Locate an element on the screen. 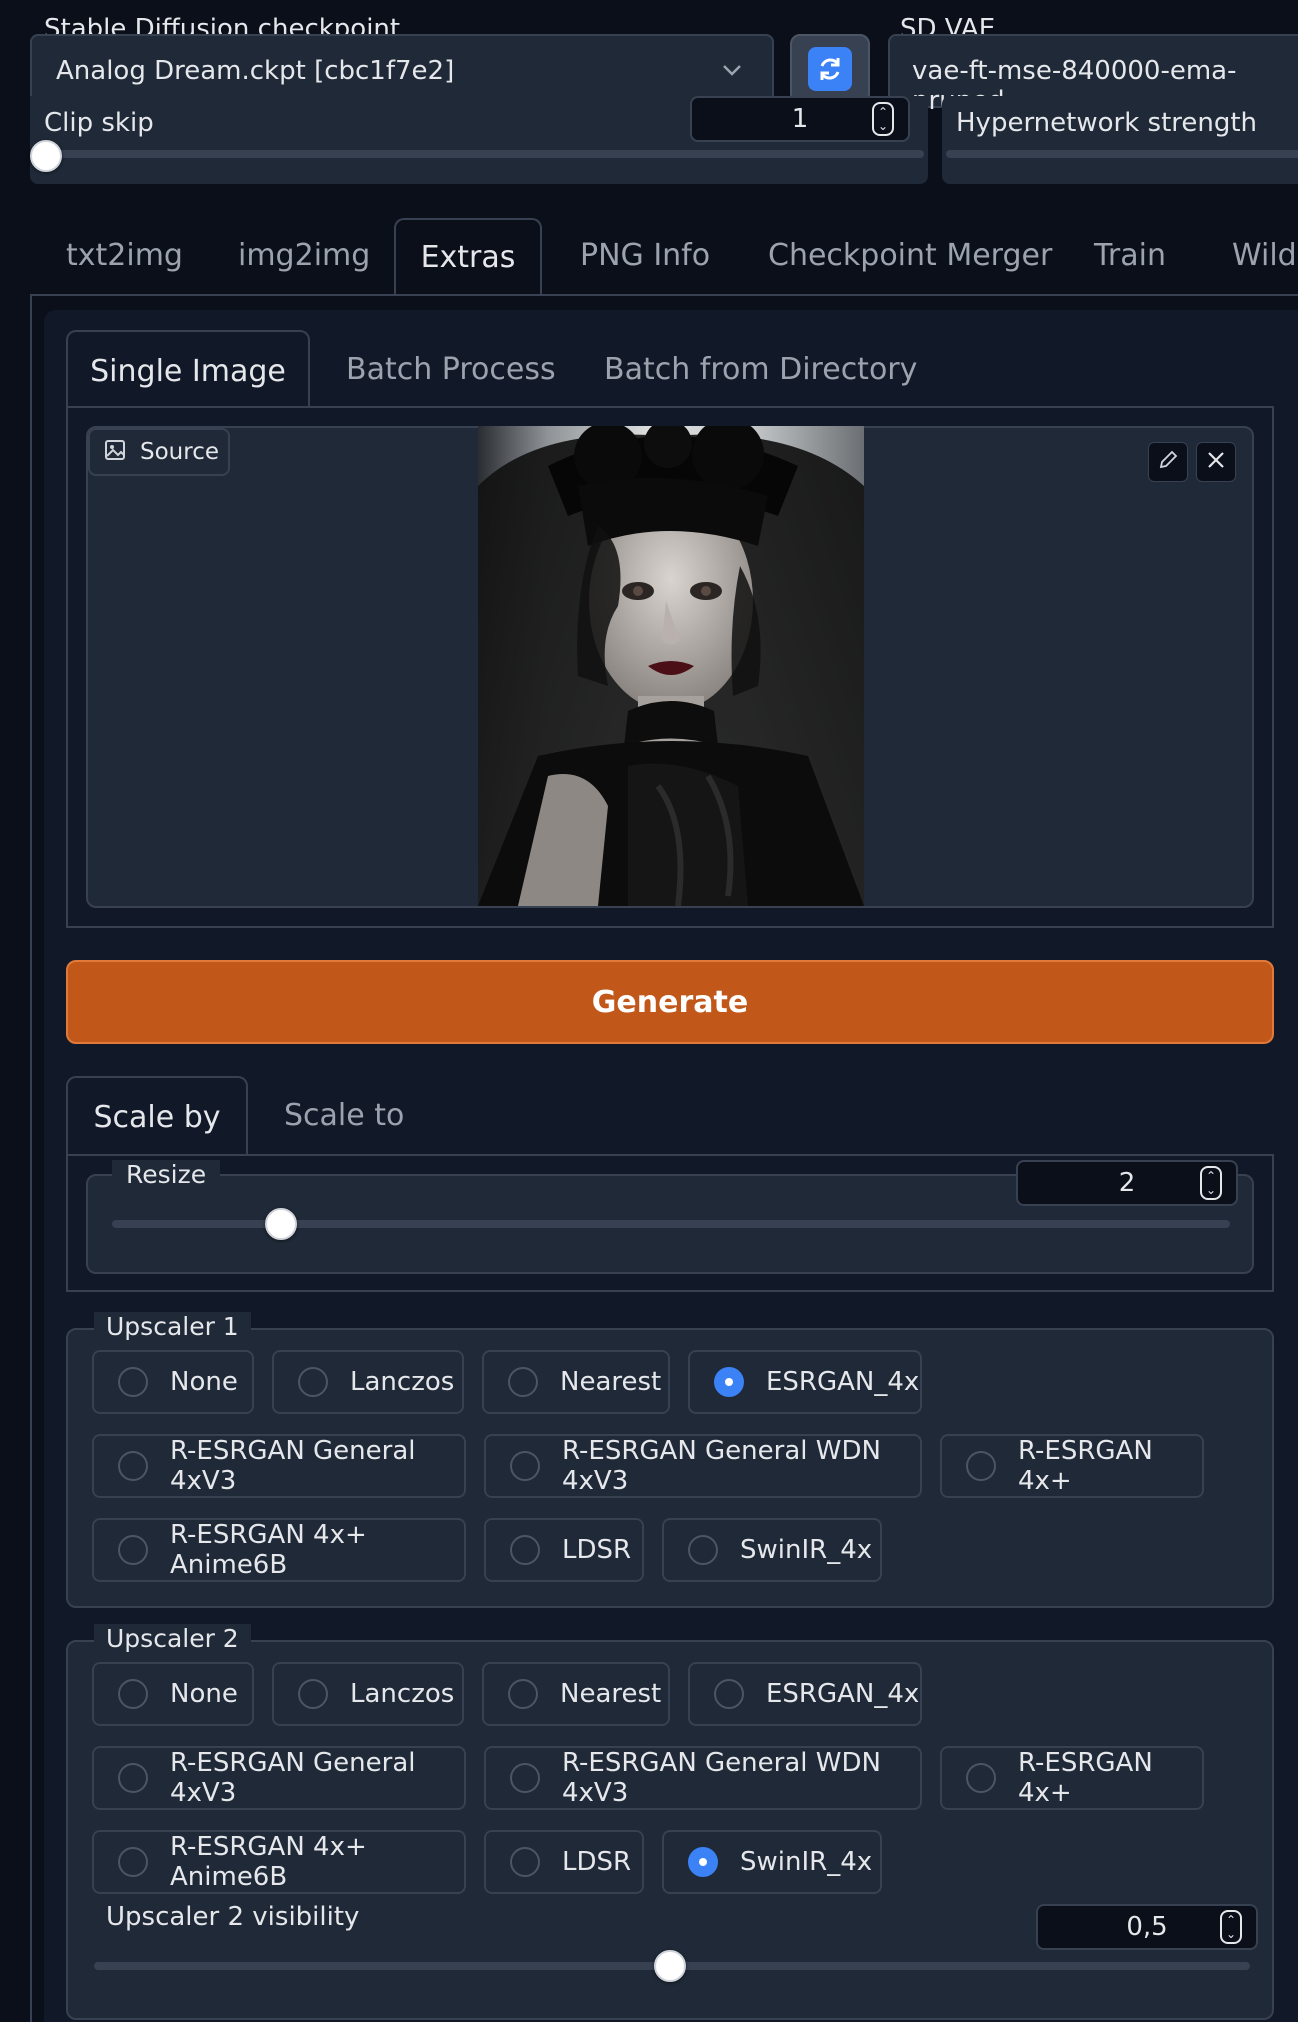  radio-label: R-ESRGAN General WDN 4xV3 is located at coordinates (721, 1778).